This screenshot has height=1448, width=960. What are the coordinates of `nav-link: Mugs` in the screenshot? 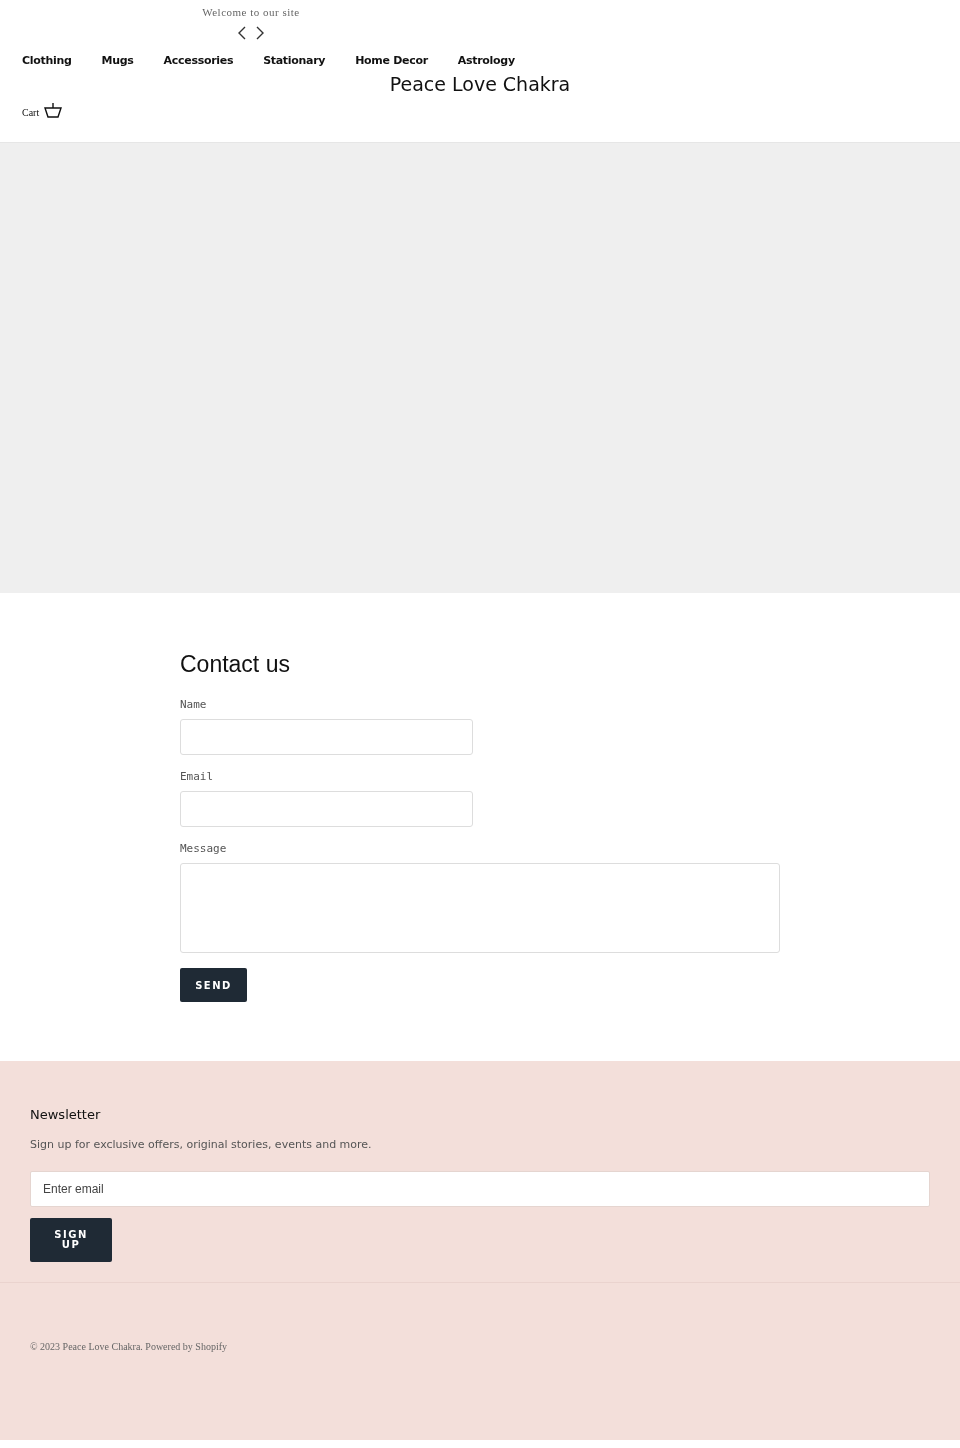 It's located at (117, 60).